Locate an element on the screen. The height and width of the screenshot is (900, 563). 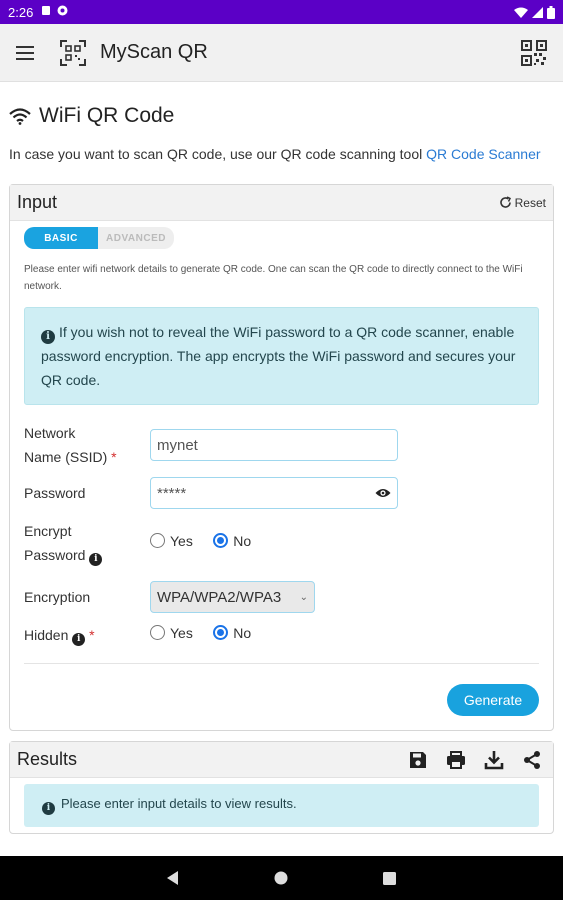
encrypt-label-line1: Encrypt is located at coordinates (48, 531).